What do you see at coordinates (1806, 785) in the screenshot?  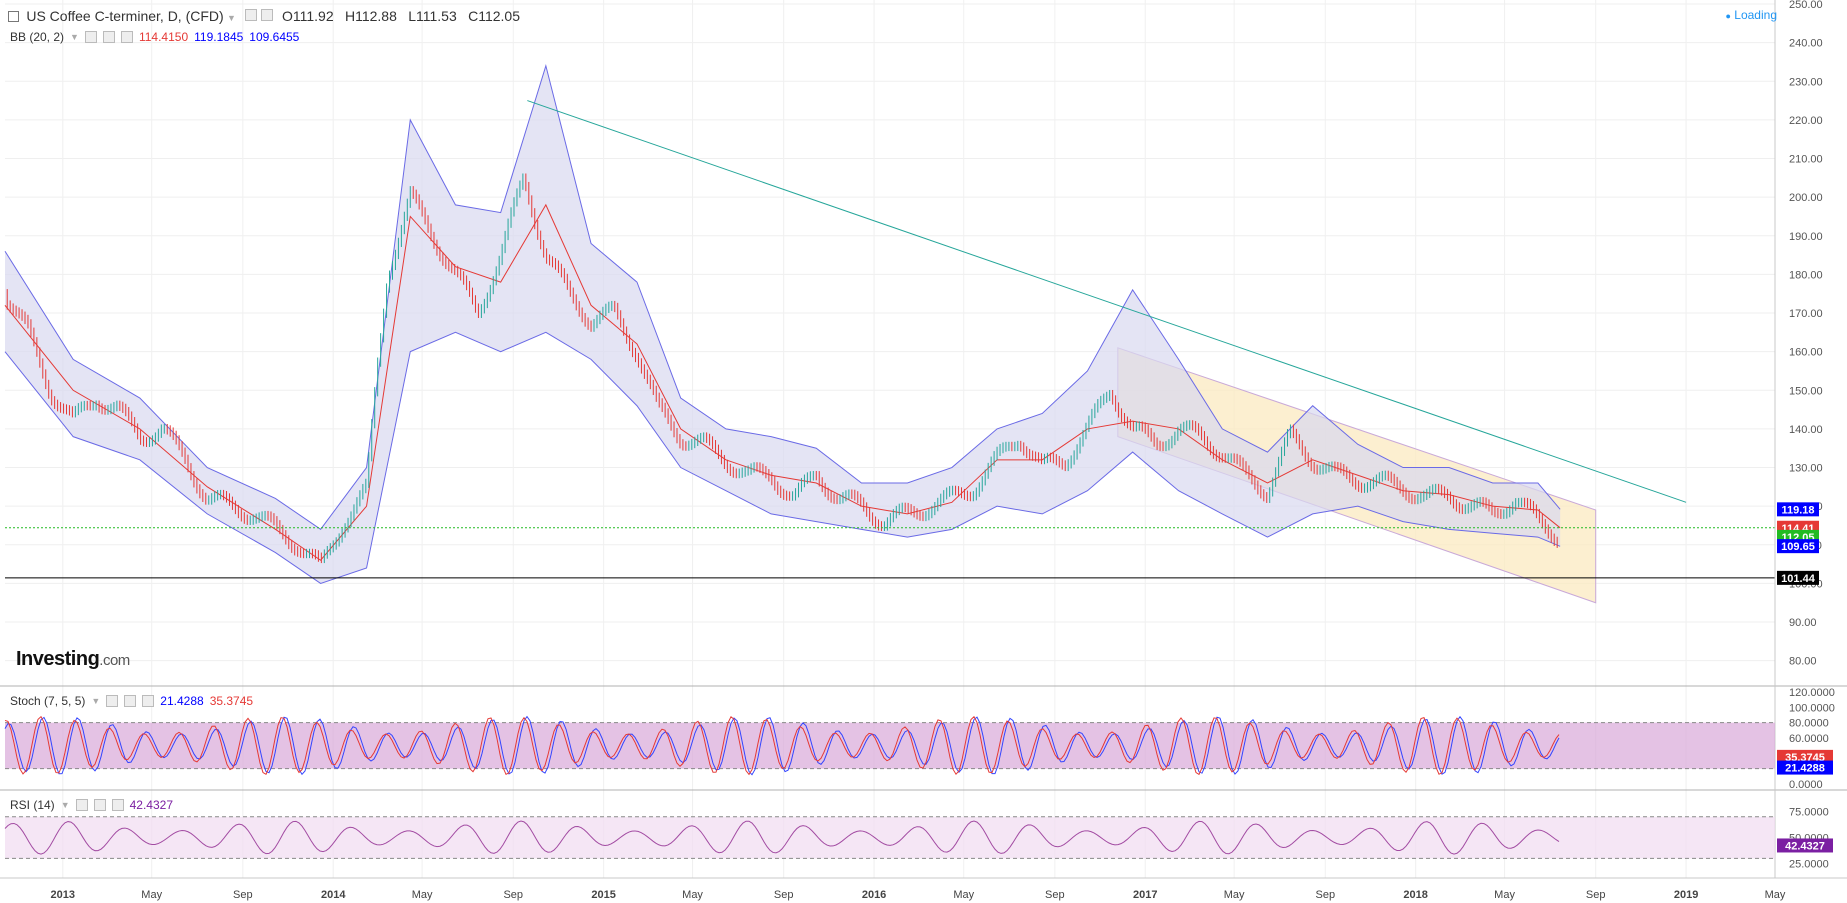 I see `stoch-tick-label: 0.0000` at bounding box center [1806, 785].